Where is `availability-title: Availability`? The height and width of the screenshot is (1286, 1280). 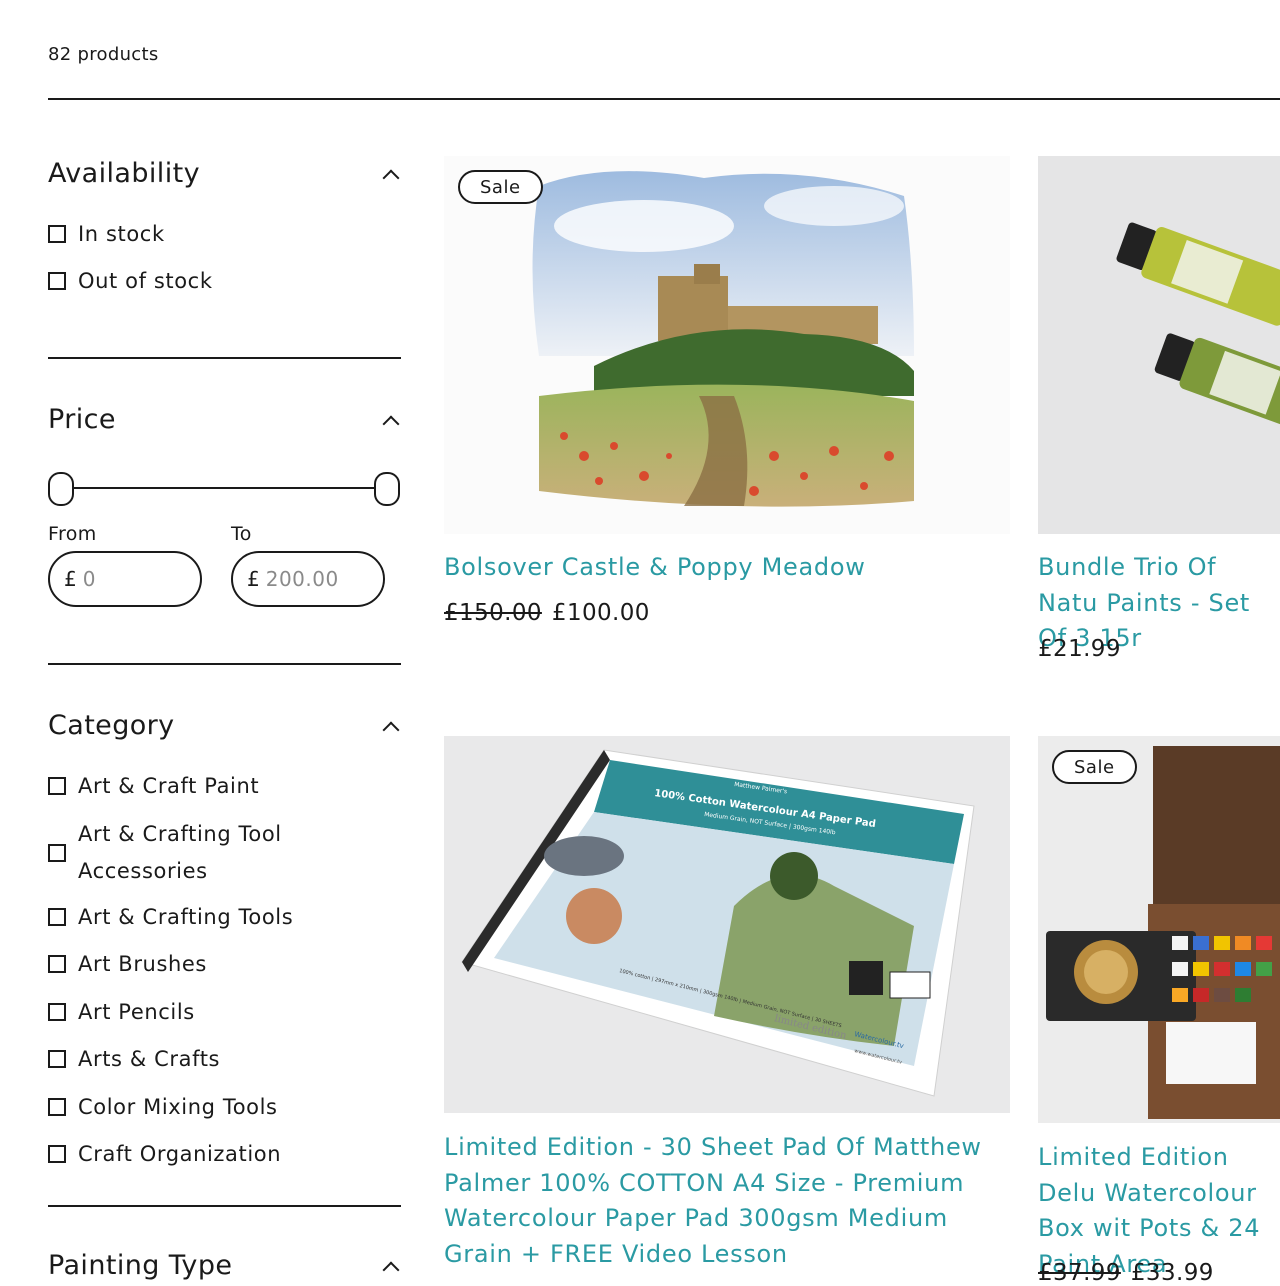
availability-title: Availability is located at coordinates (124, 173).